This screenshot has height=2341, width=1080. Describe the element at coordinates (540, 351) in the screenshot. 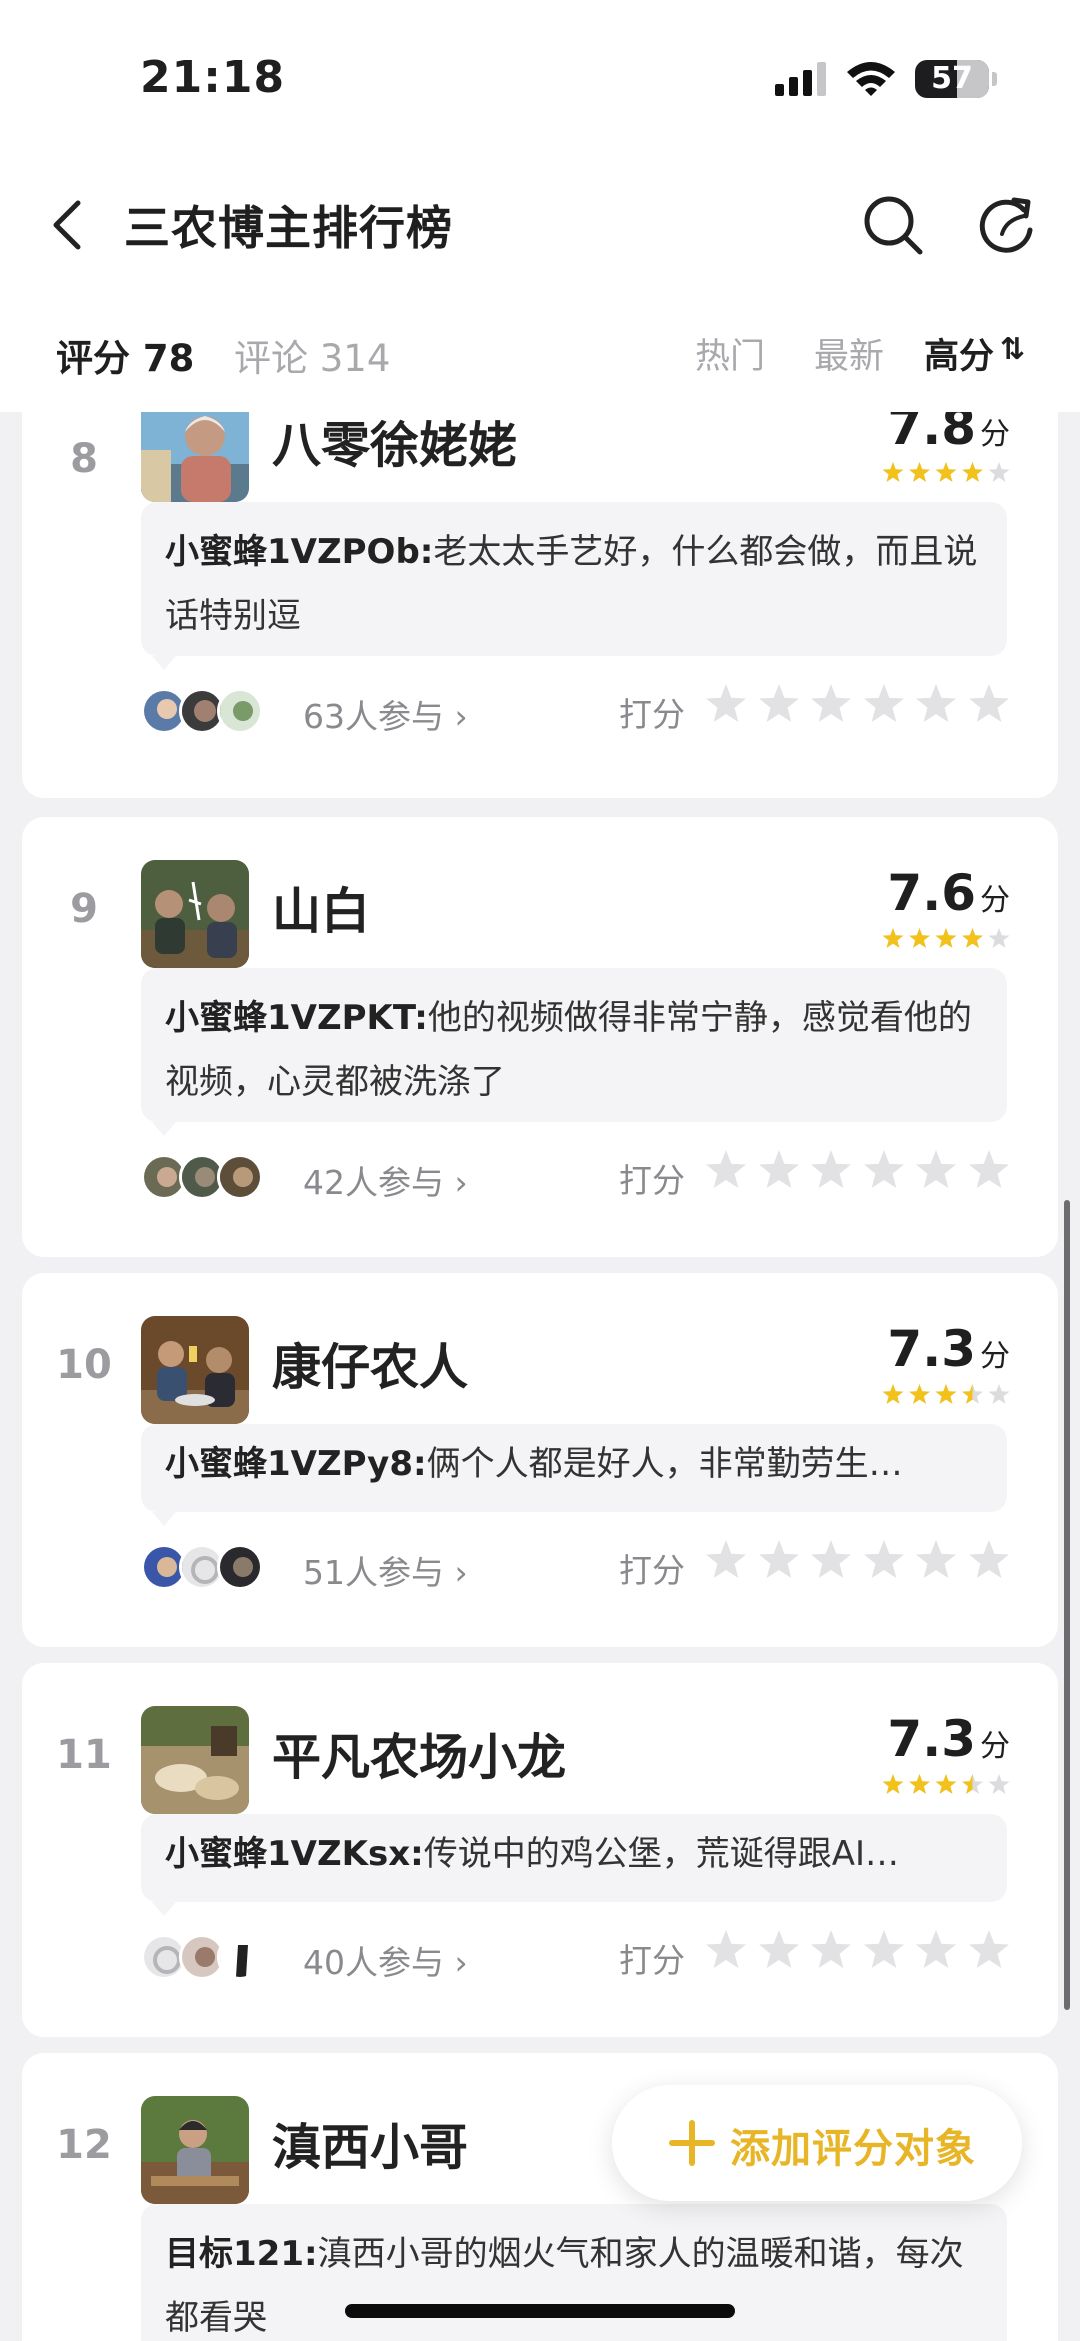

I see `tabs-bar: 评分 78 评论 314 热门 最新 高分 ⇅` at that location.